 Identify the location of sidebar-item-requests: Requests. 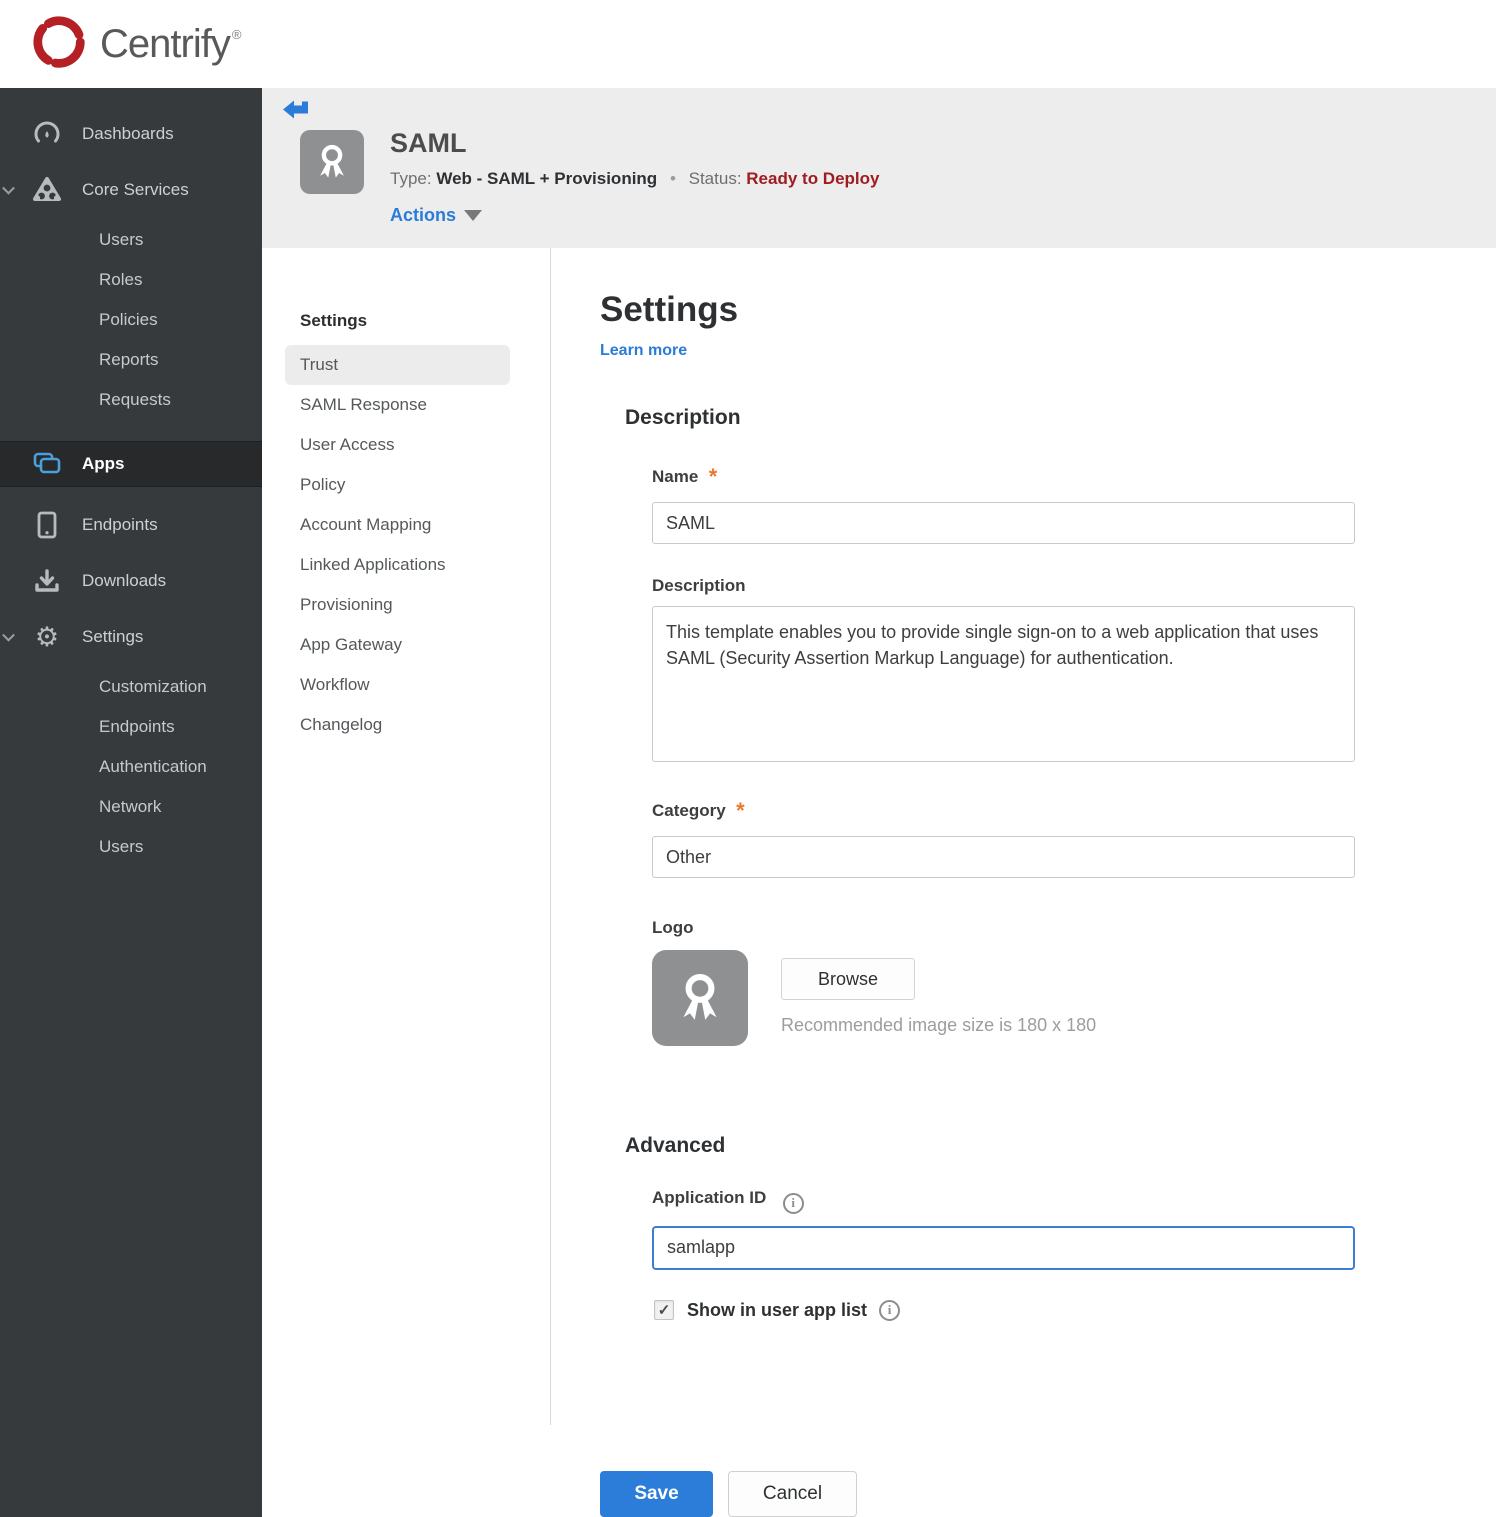
(131, 400).